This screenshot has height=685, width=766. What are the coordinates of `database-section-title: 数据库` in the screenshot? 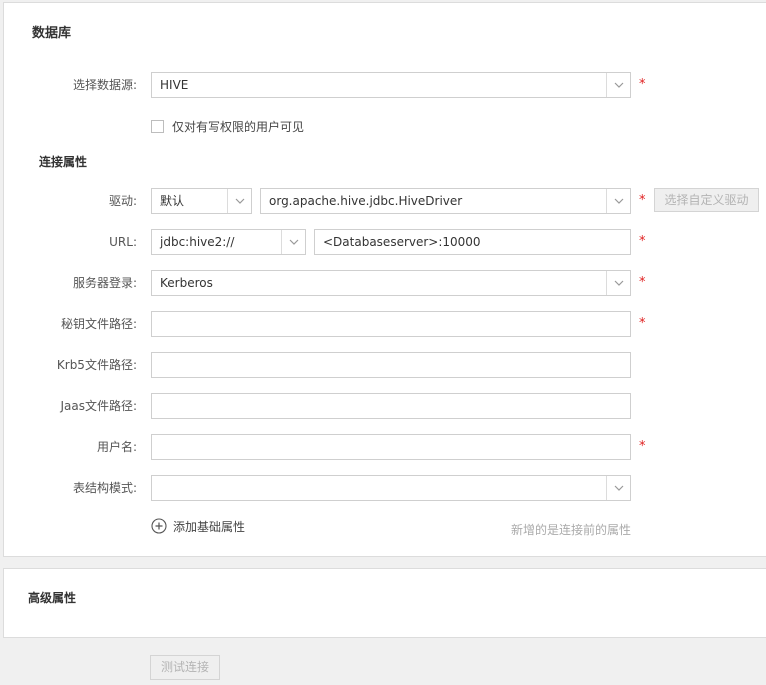 It's located at (52, 33).